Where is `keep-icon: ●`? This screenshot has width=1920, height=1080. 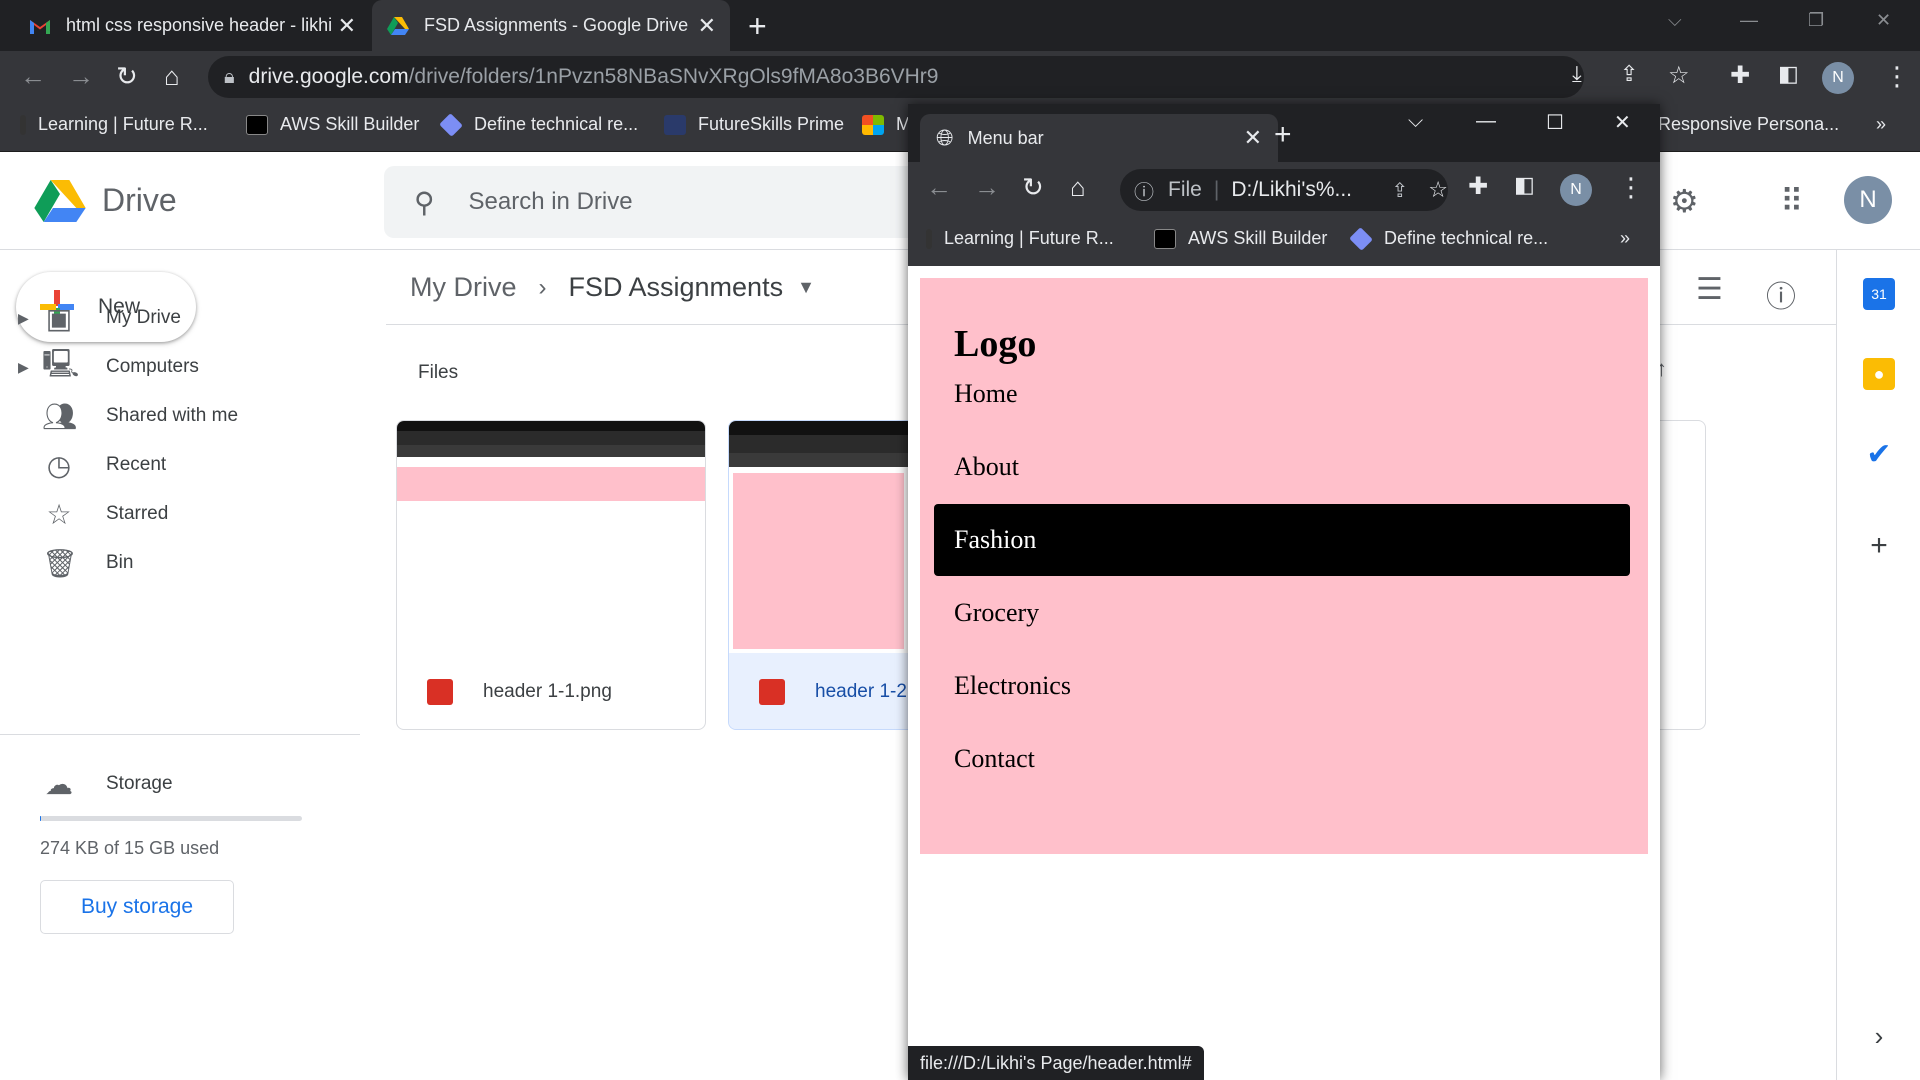
keep-icon: ● is located at coordinates (1879, 374).